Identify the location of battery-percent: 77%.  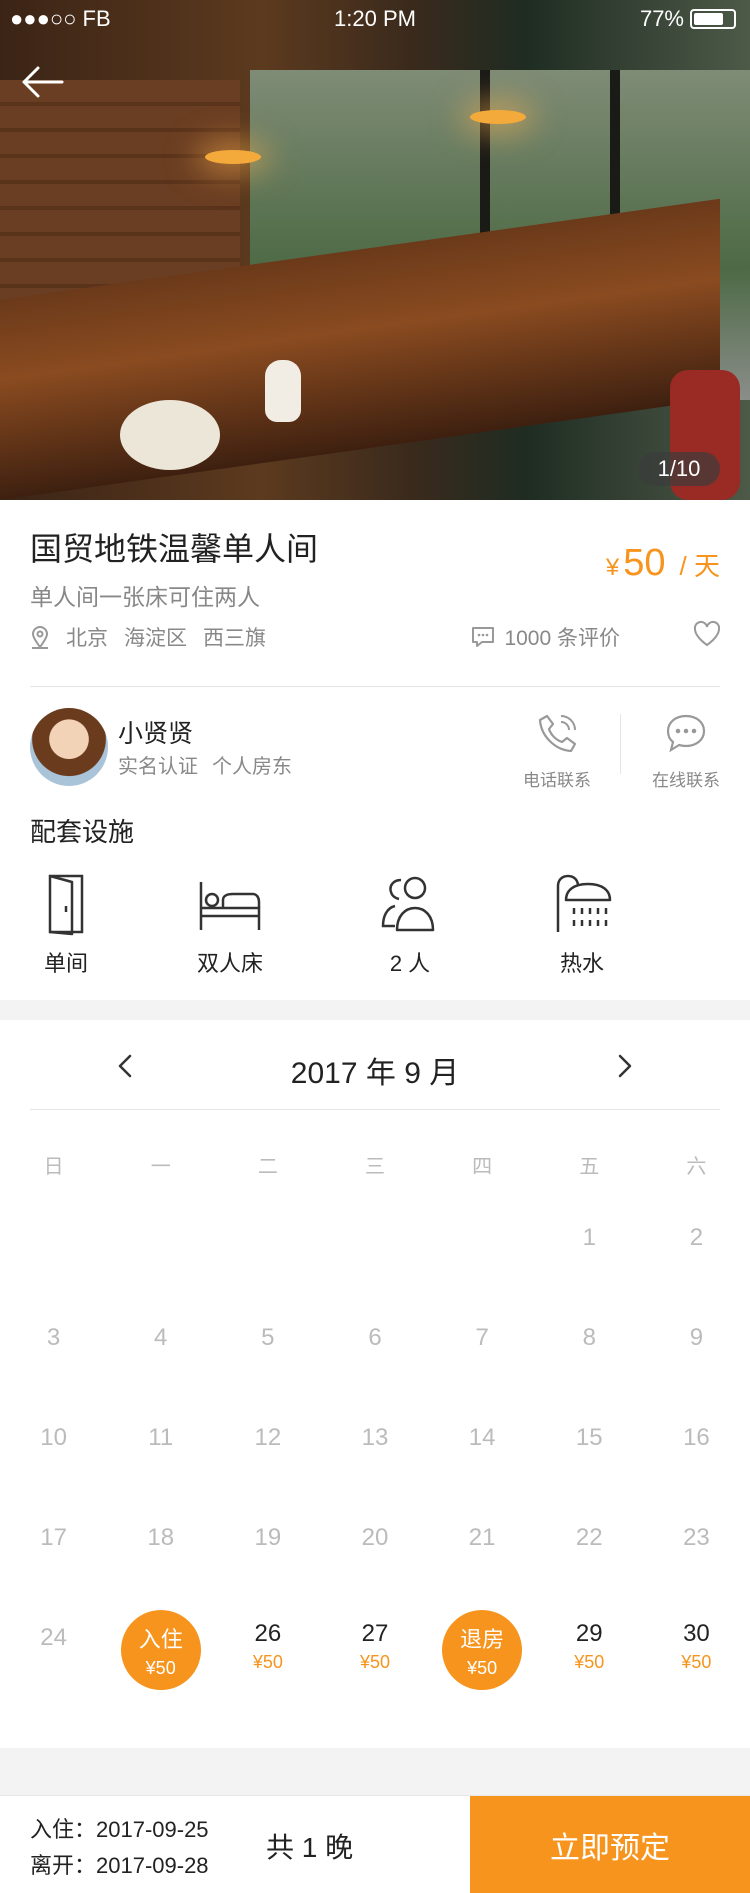
(661, 18).